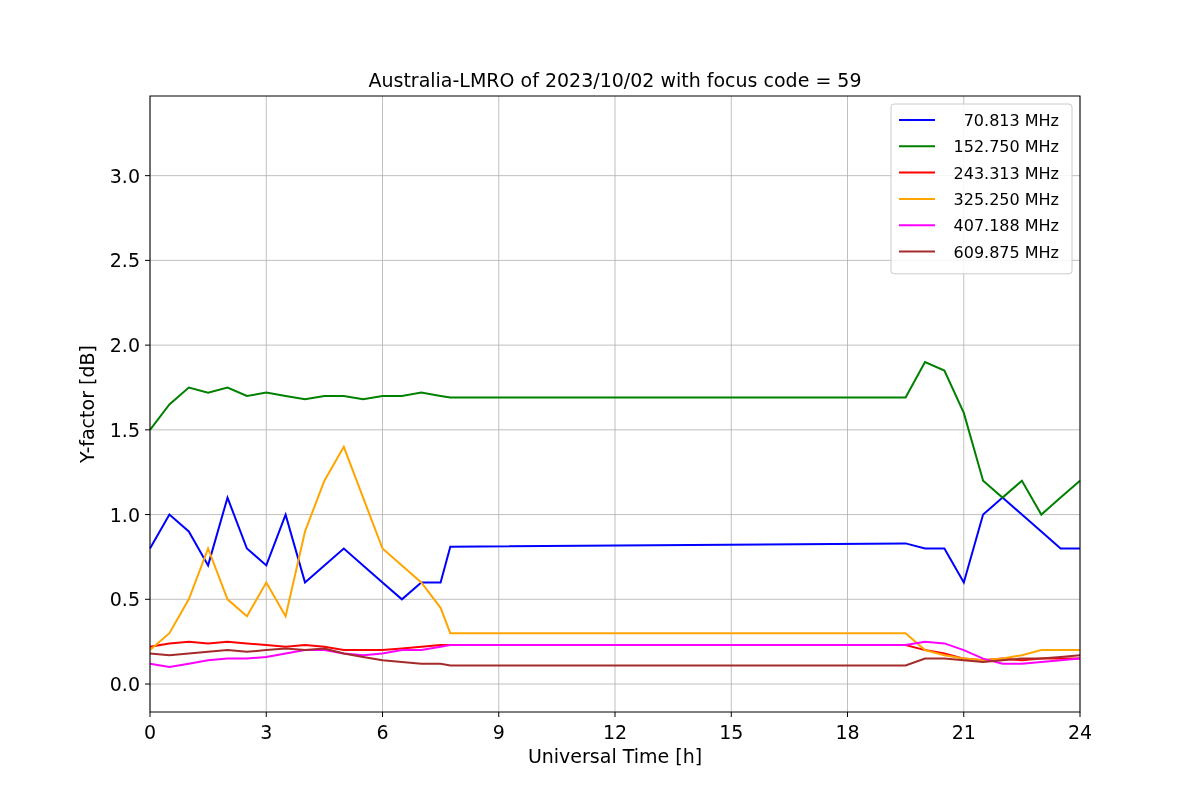 This screenshot has height=800, width=1200. Describe the element at coordinates (615, 756) in the screenshot. I see `x-axis-label: Universal Time [h]` at that location.